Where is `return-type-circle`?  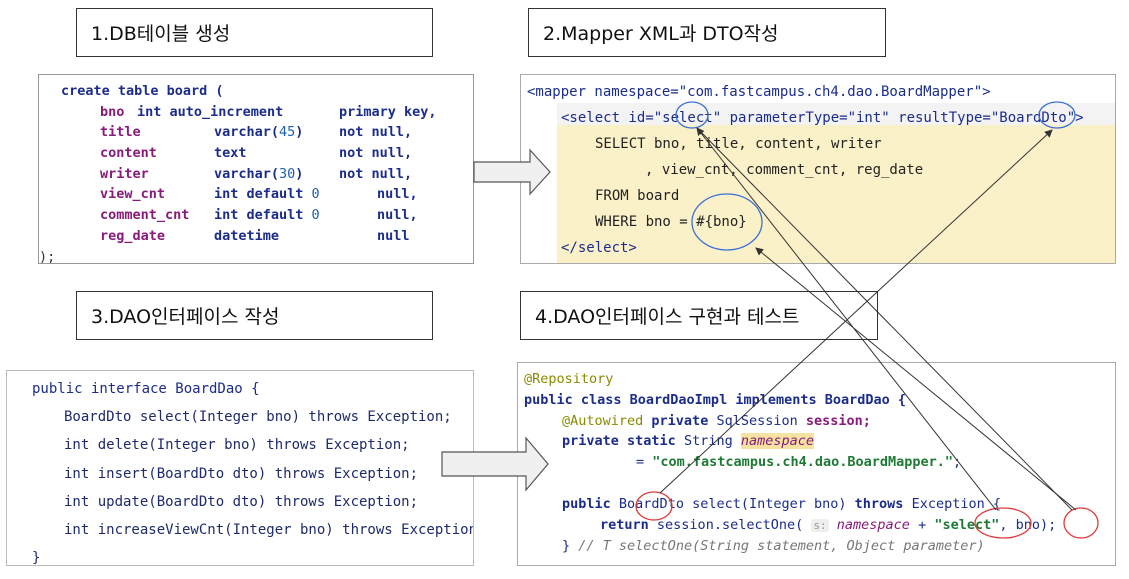
return-type-circle is located at coordinates (654, 506).